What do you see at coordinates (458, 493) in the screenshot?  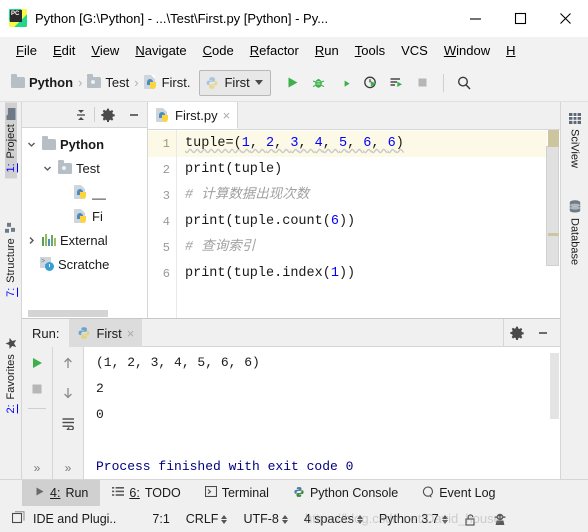 I see `bottom-tab-event-log: Event Log` at bounding box center [458, 493].